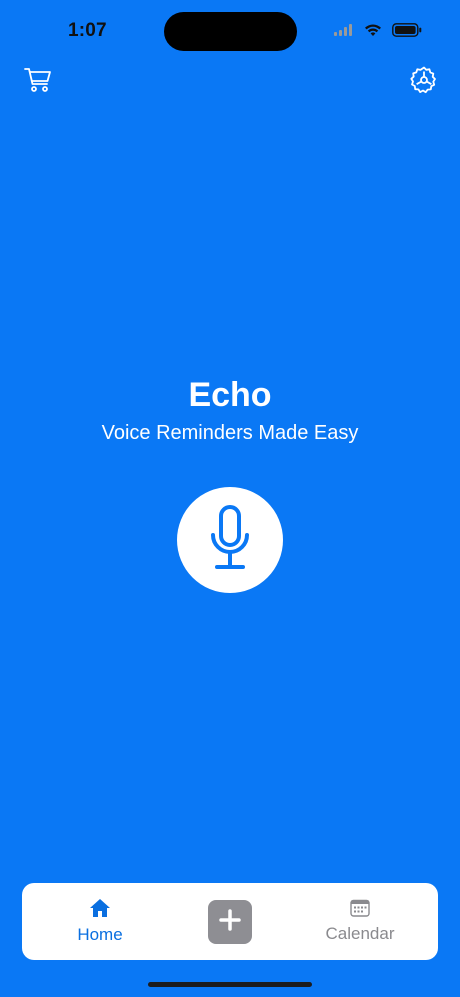  Describe the element at coordinates (344, 32) in the screenshot. I see `cellular-signal-icon` at that location.